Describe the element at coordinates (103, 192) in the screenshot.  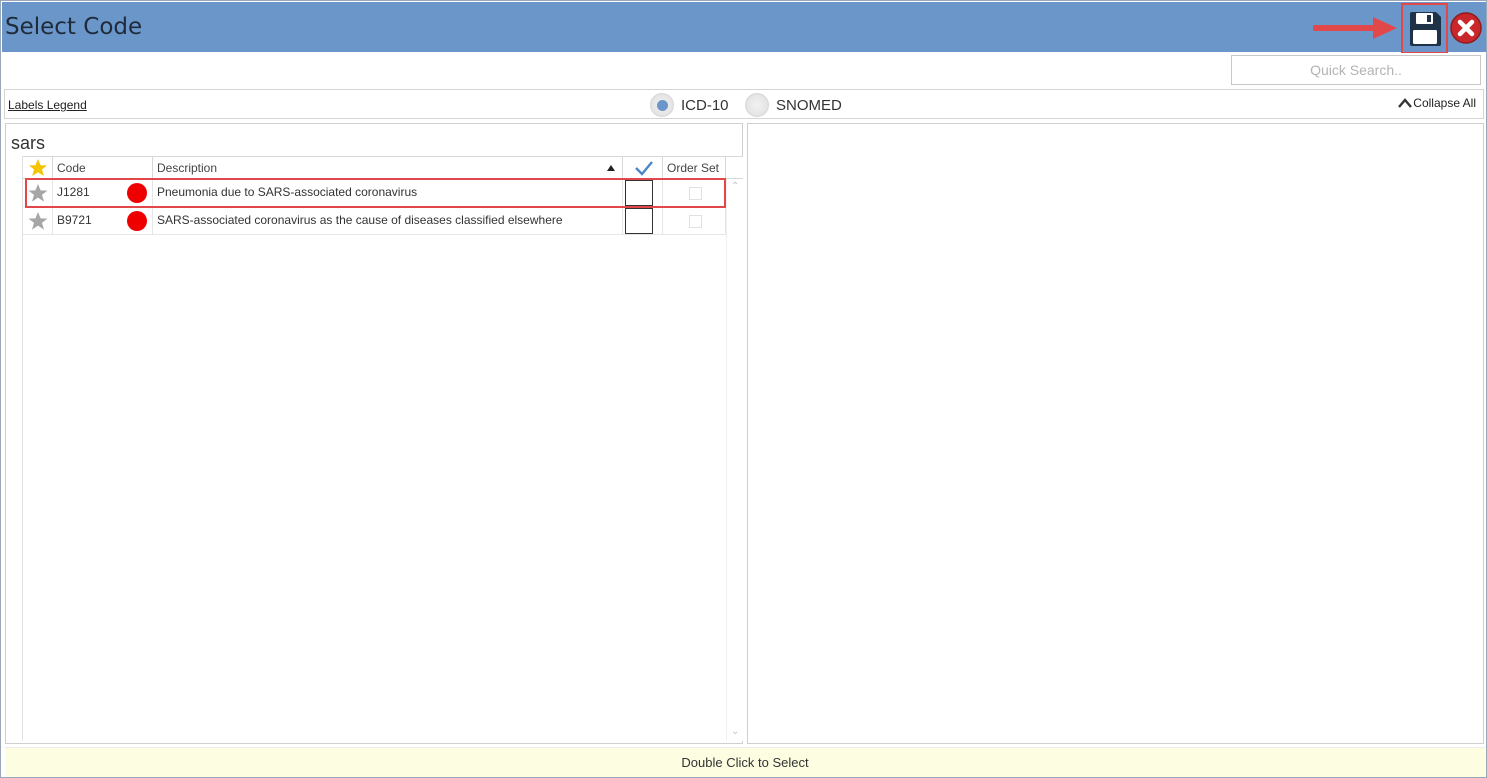
I see `code-cell: J1281` at that location.